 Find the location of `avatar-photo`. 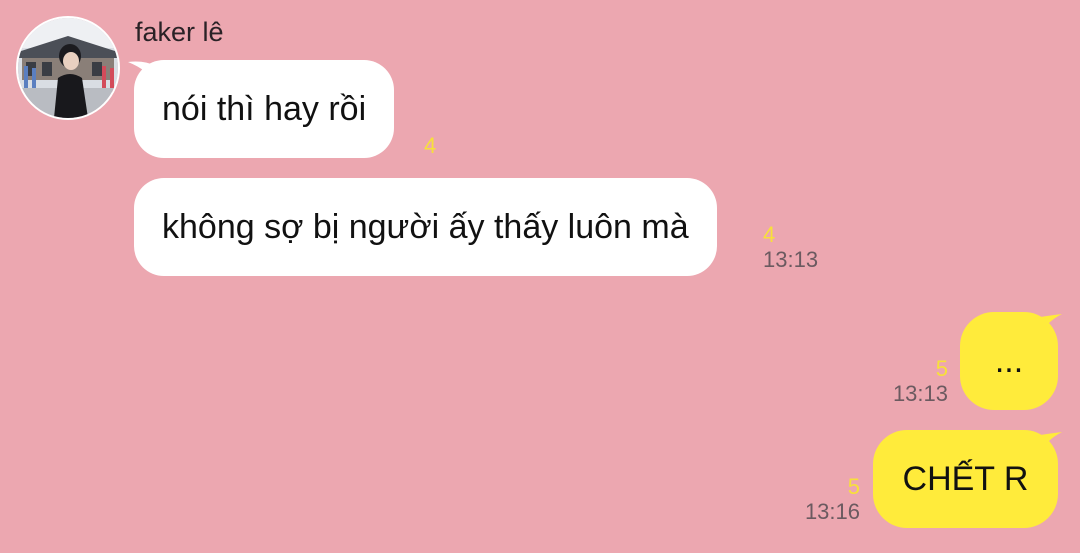

avatar-photo is located at coordinates (68, 68).